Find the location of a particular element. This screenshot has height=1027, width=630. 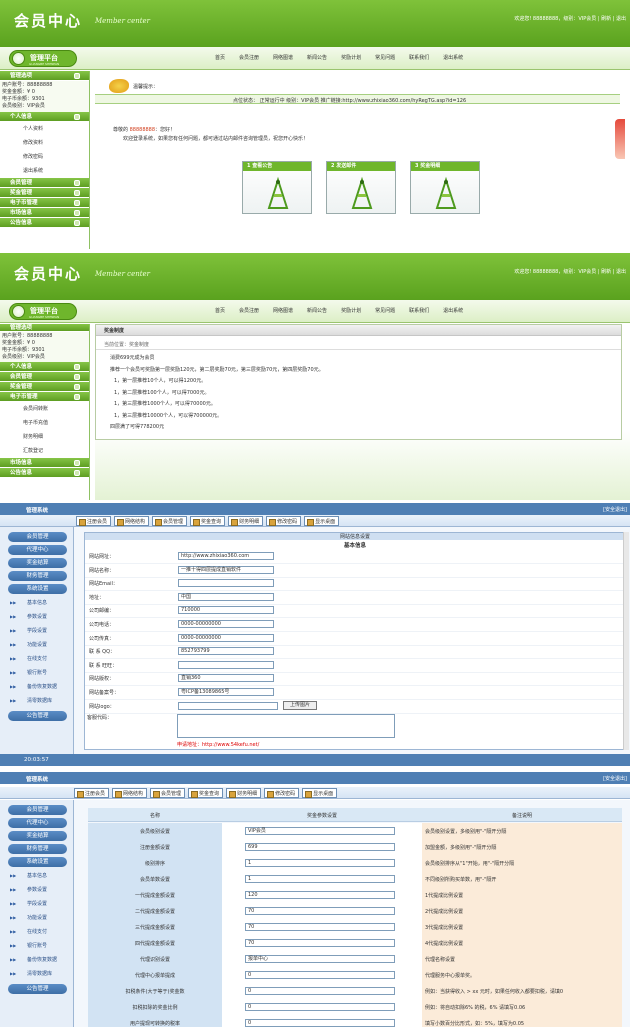

kefu-textarea is located at coordinates (286, 726).